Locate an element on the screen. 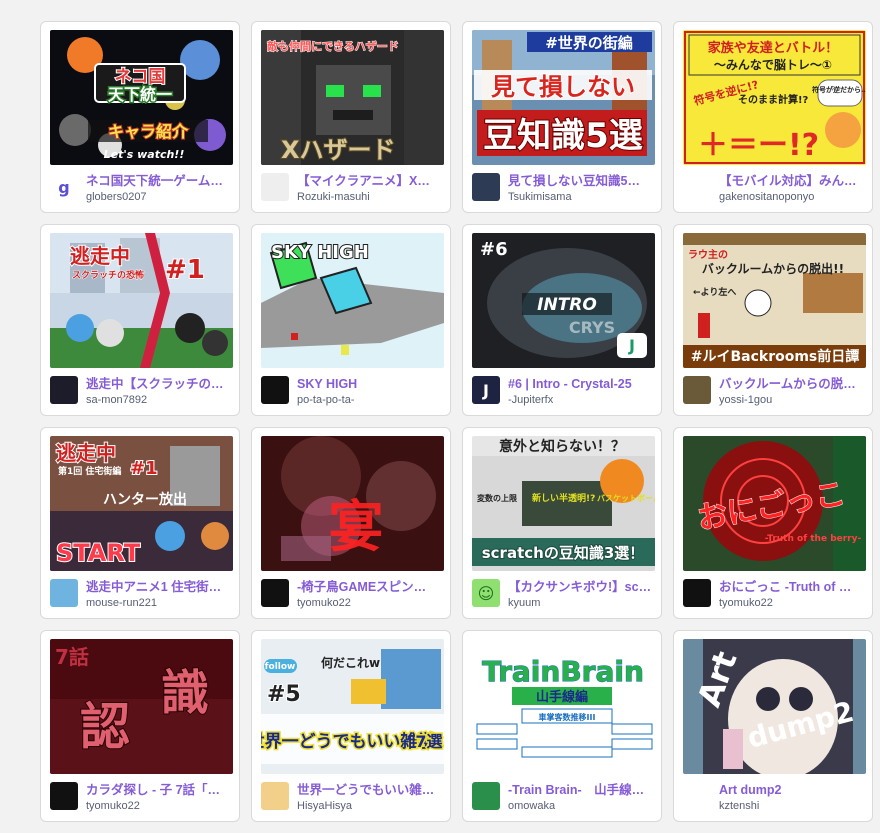 Image resolution: width=880 pixels, height=833 pixels. block-avatar-icon is located at coordinates (275, 390).